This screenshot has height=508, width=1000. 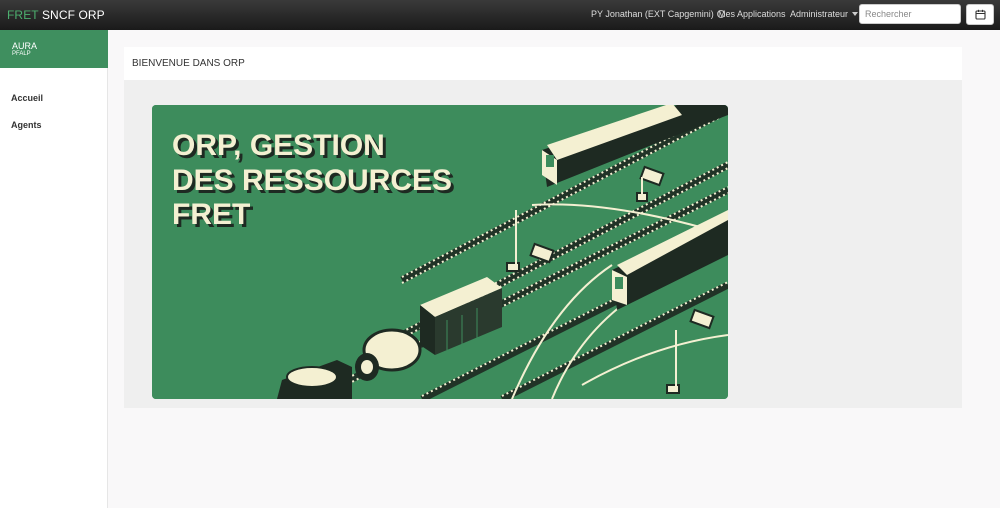 What do you see at coordinates (211, 214) in the screenshot?
I see `banner-line-3: FRET` at bounding box center [211, 214].